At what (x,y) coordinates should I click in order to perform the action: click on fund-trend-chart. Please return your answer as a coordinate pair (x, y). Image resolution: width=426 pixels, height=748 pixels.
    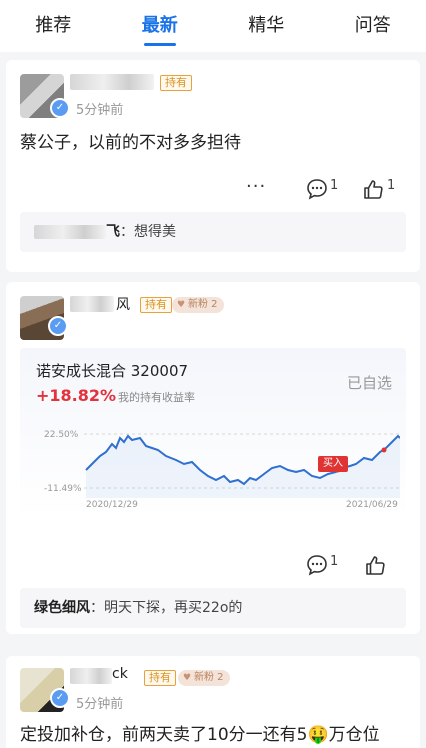
    Looking at the image, I should click on (242, 465).